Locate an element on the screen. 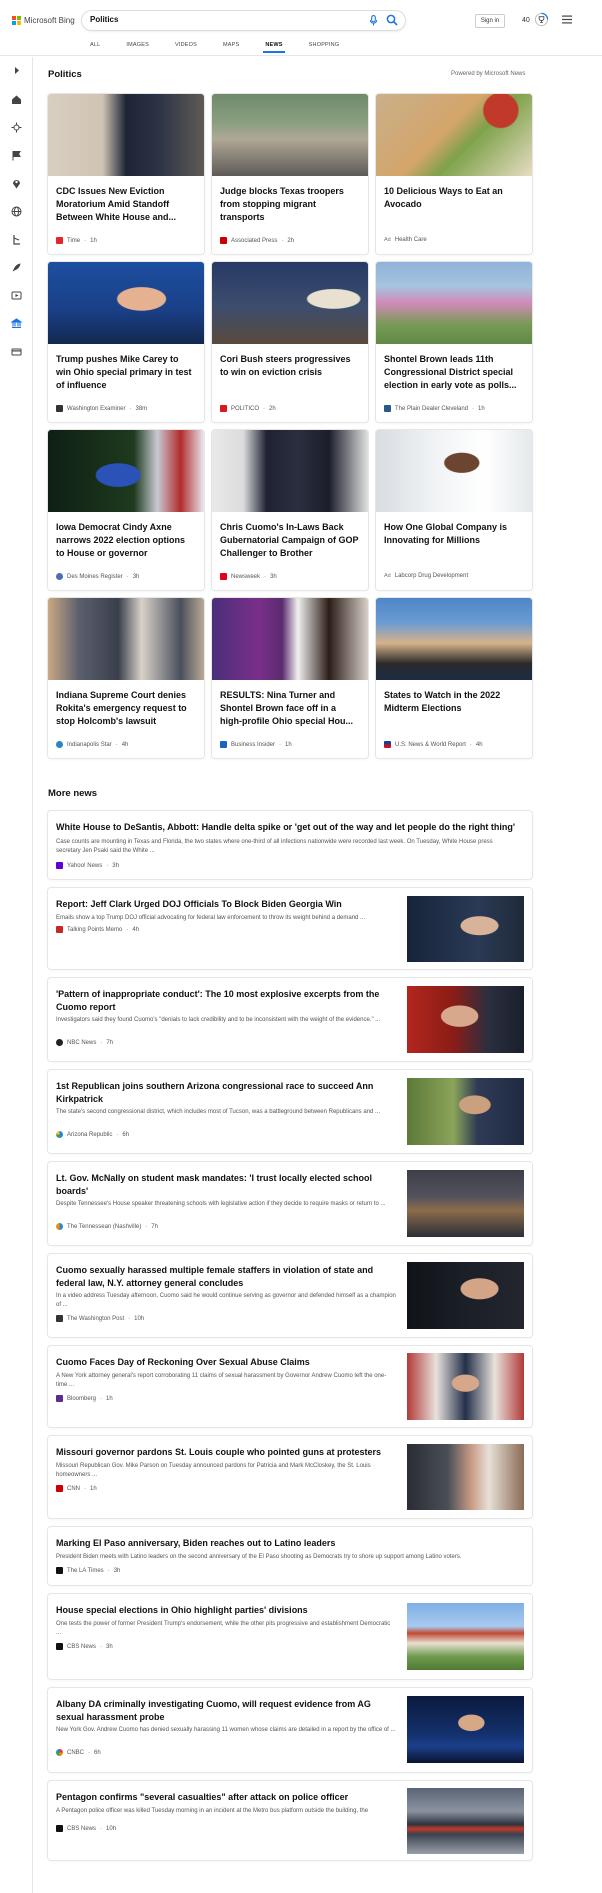  globe-icon is located at coordinates (16, 211).